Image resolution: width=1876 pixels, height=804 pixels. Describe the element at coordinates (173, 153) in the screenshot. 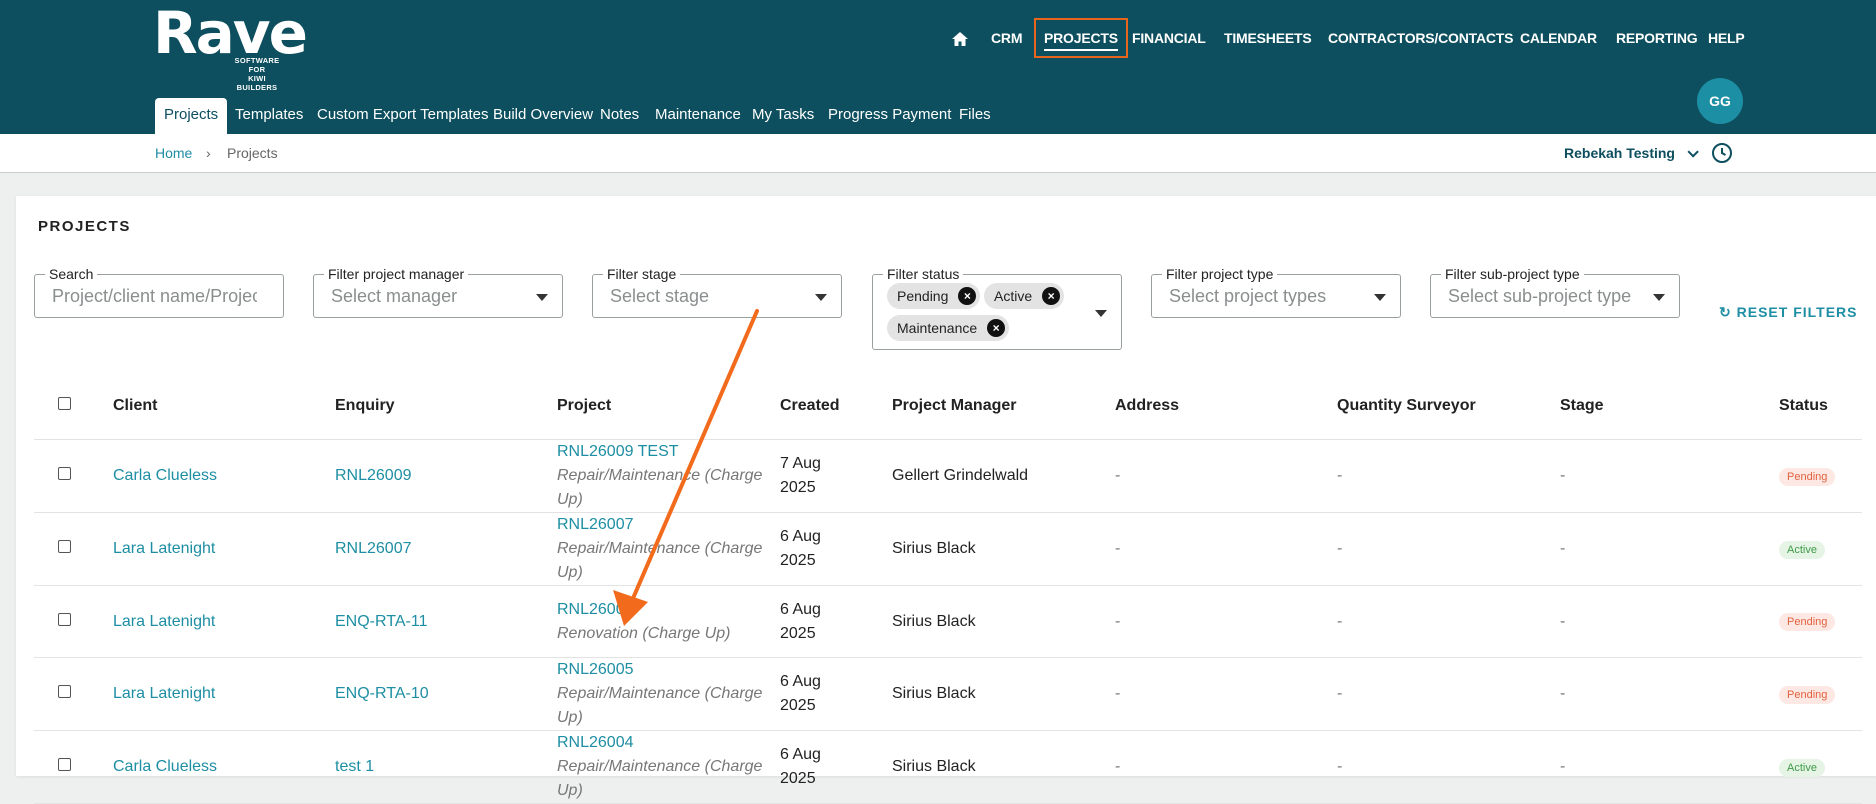

I see `breadcrumb-home: Home` at that location.